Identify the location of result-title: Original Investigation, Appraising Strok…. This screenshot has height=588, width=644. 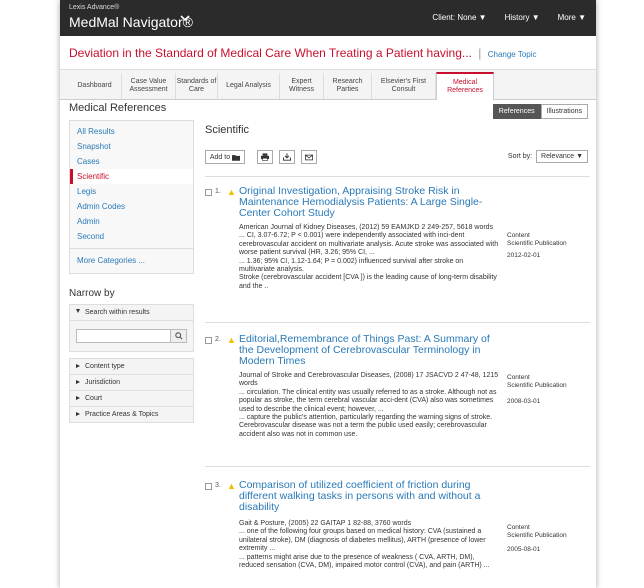
(370, 202).